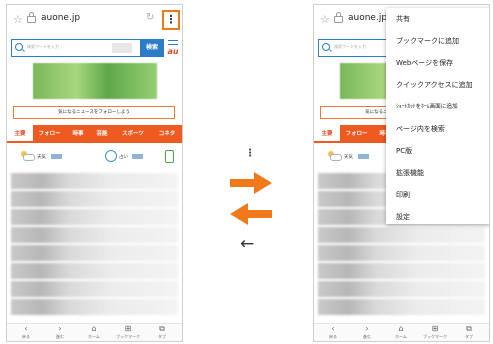 This screenshot has height=344, width=493. I want to click on menu-item-add-quick-access: クイックアクセスに追加, so click(437, 85).